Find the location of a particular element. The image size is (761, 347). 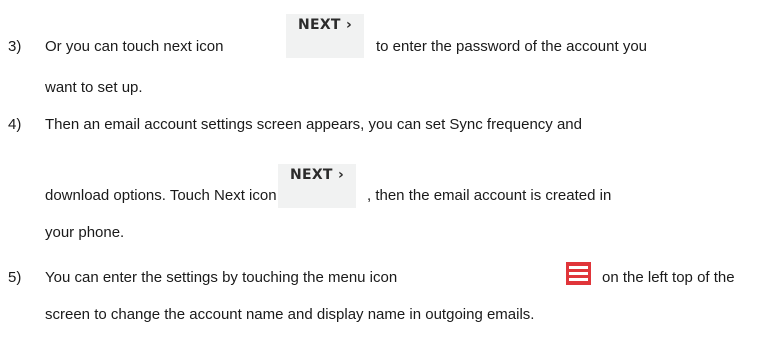

step-5-text-line1b: on the left top of the is located at coordinates (668, 277).